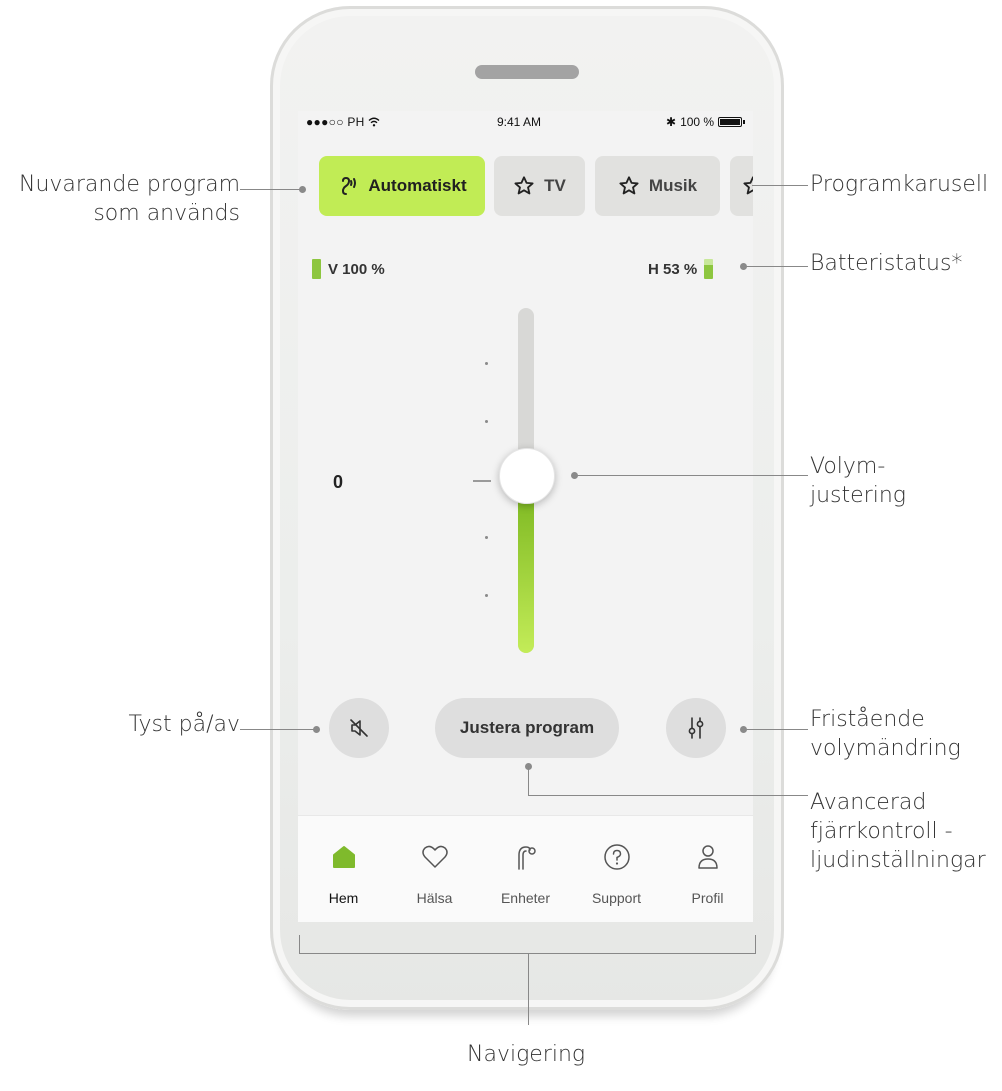 The height and width of the screenshot is (1091, 1002). Describe the element at coordinates (671, 122) in the screenshot. I see `bluetooth-icon: ✱` at that location.